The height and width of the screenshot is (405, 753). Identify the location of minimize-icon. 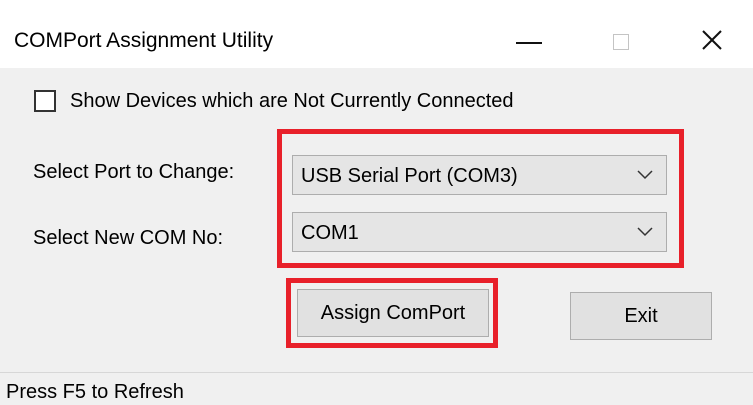
(529, 43).